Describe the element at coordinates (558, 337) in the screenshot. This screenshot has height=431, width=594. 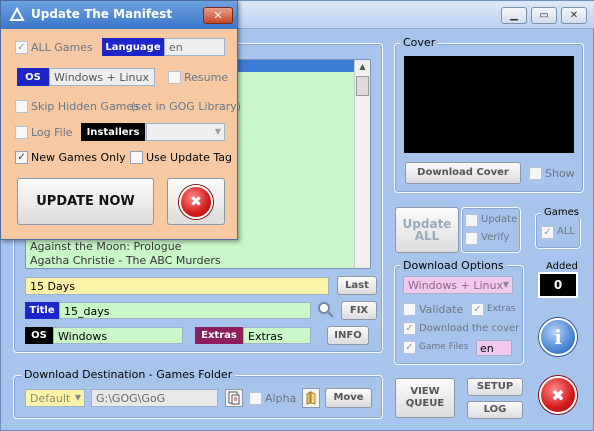
I see `info-icon: i` at that location.